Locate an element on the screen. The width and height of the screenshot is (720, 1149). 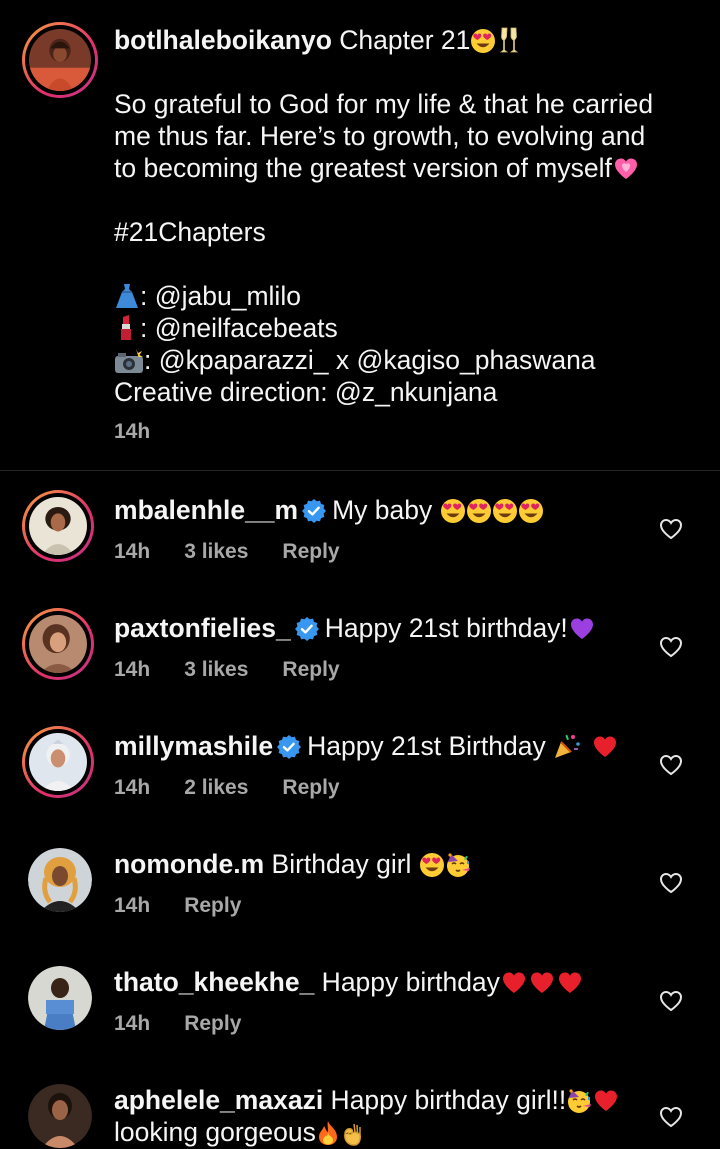
comment-body: millymashile Happy 21st Birthday is located at coordinates (374, 748).